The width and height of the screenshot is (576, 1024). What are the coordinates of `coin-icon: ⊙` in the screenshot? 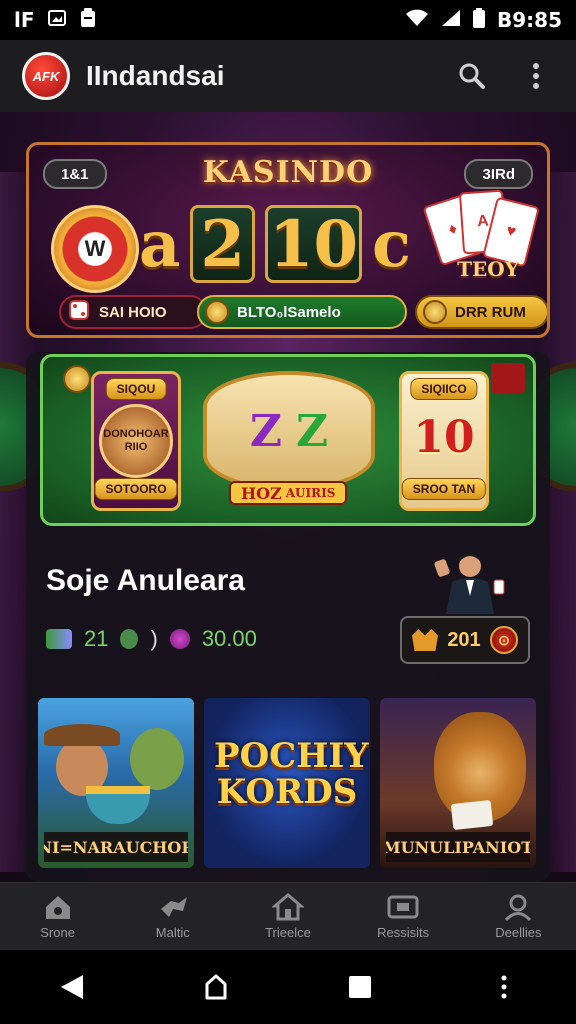 It's located at (504, 640).